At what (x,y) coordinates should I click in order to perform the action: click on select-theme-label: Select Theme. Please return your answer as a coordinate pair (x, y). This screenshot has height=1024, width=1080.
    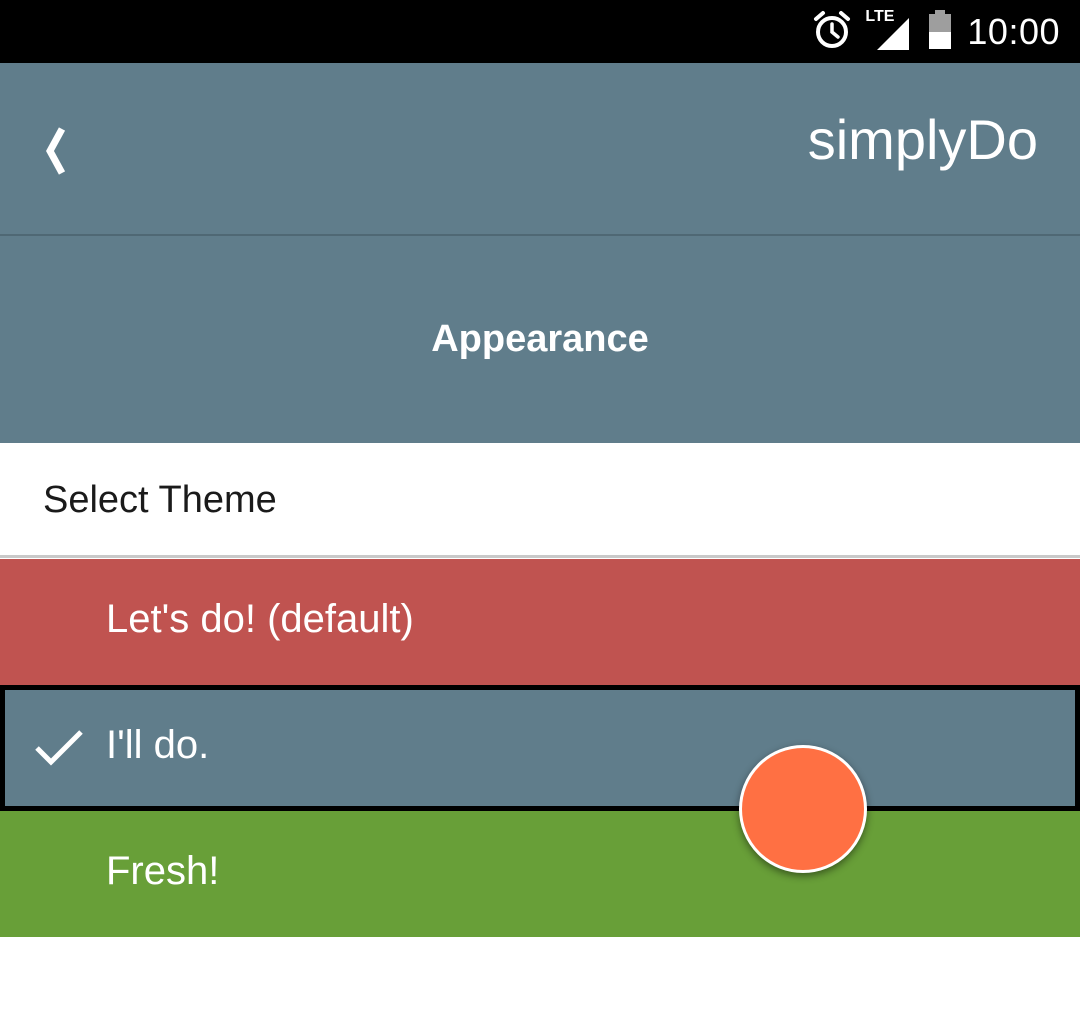
    Looking at the image, I should click on (160, 500).